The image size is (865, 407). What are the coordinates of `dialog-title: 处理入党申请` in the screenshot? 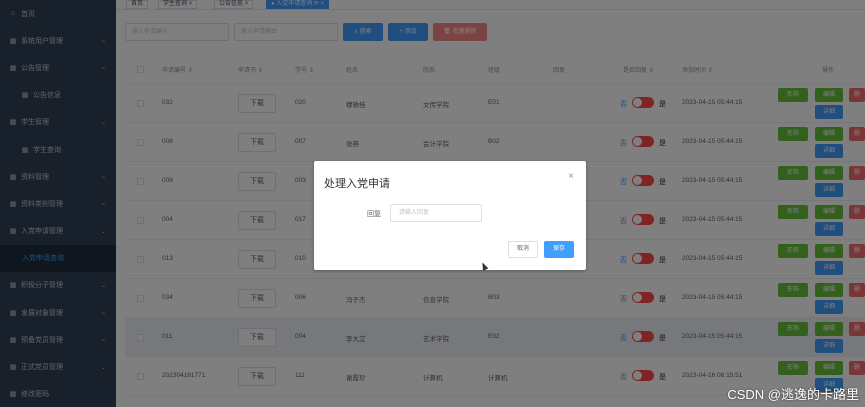 It's located at (357, 184).